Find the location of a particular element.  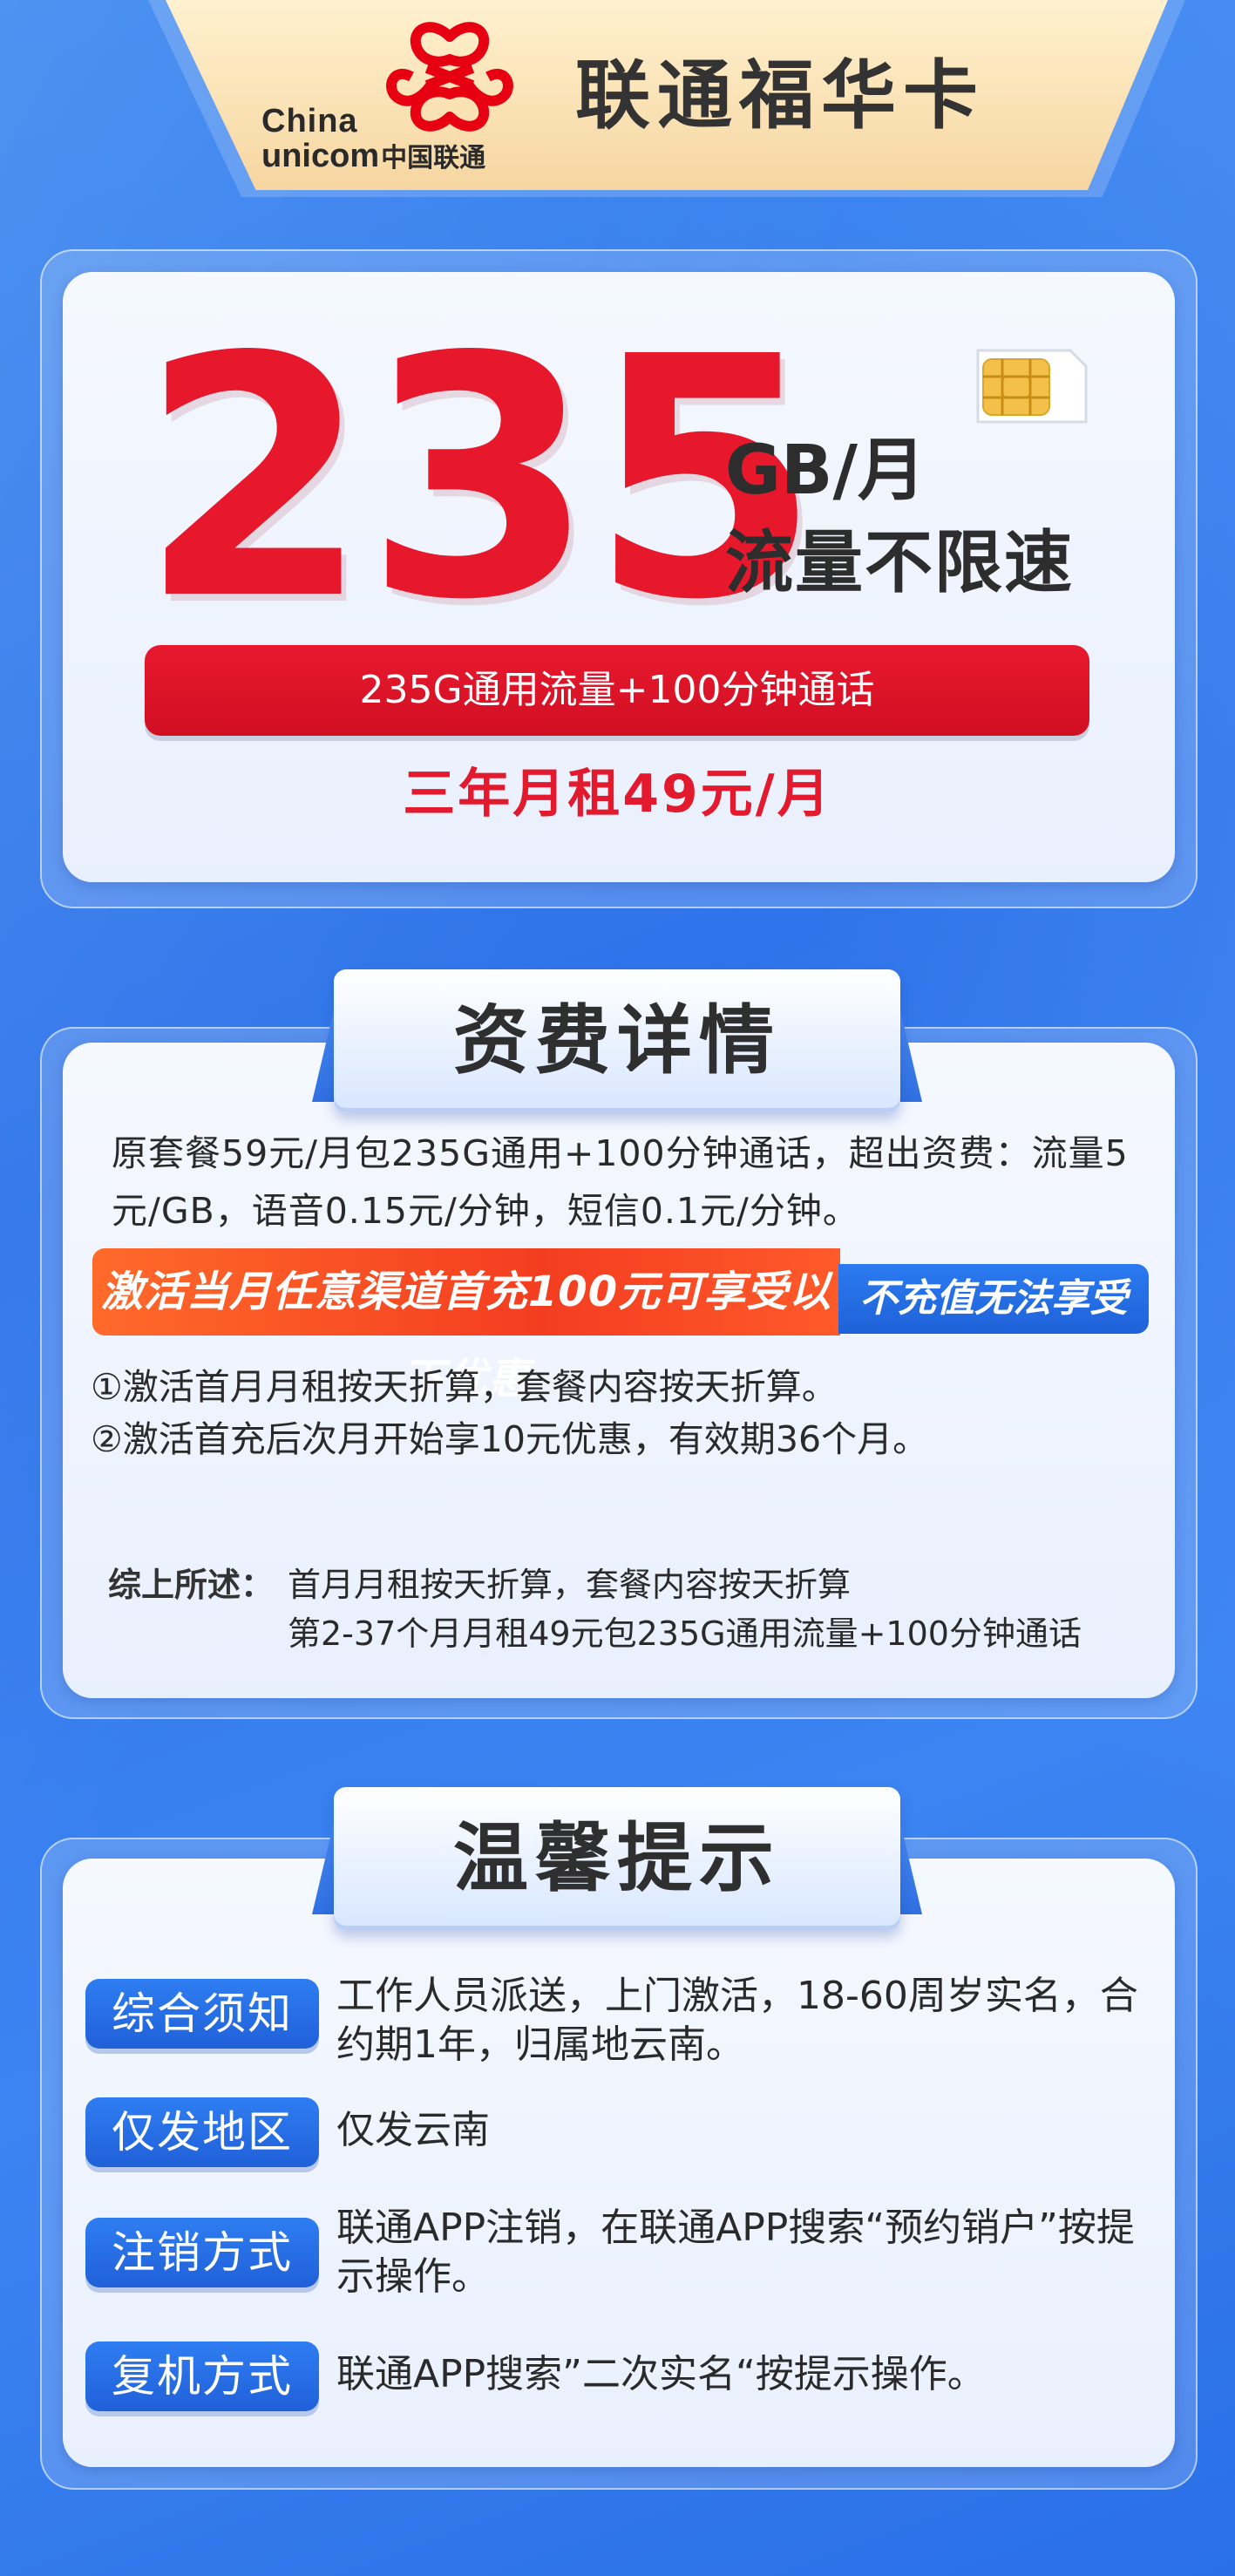

logo-text-china: China is located at coordinates (309, 121).